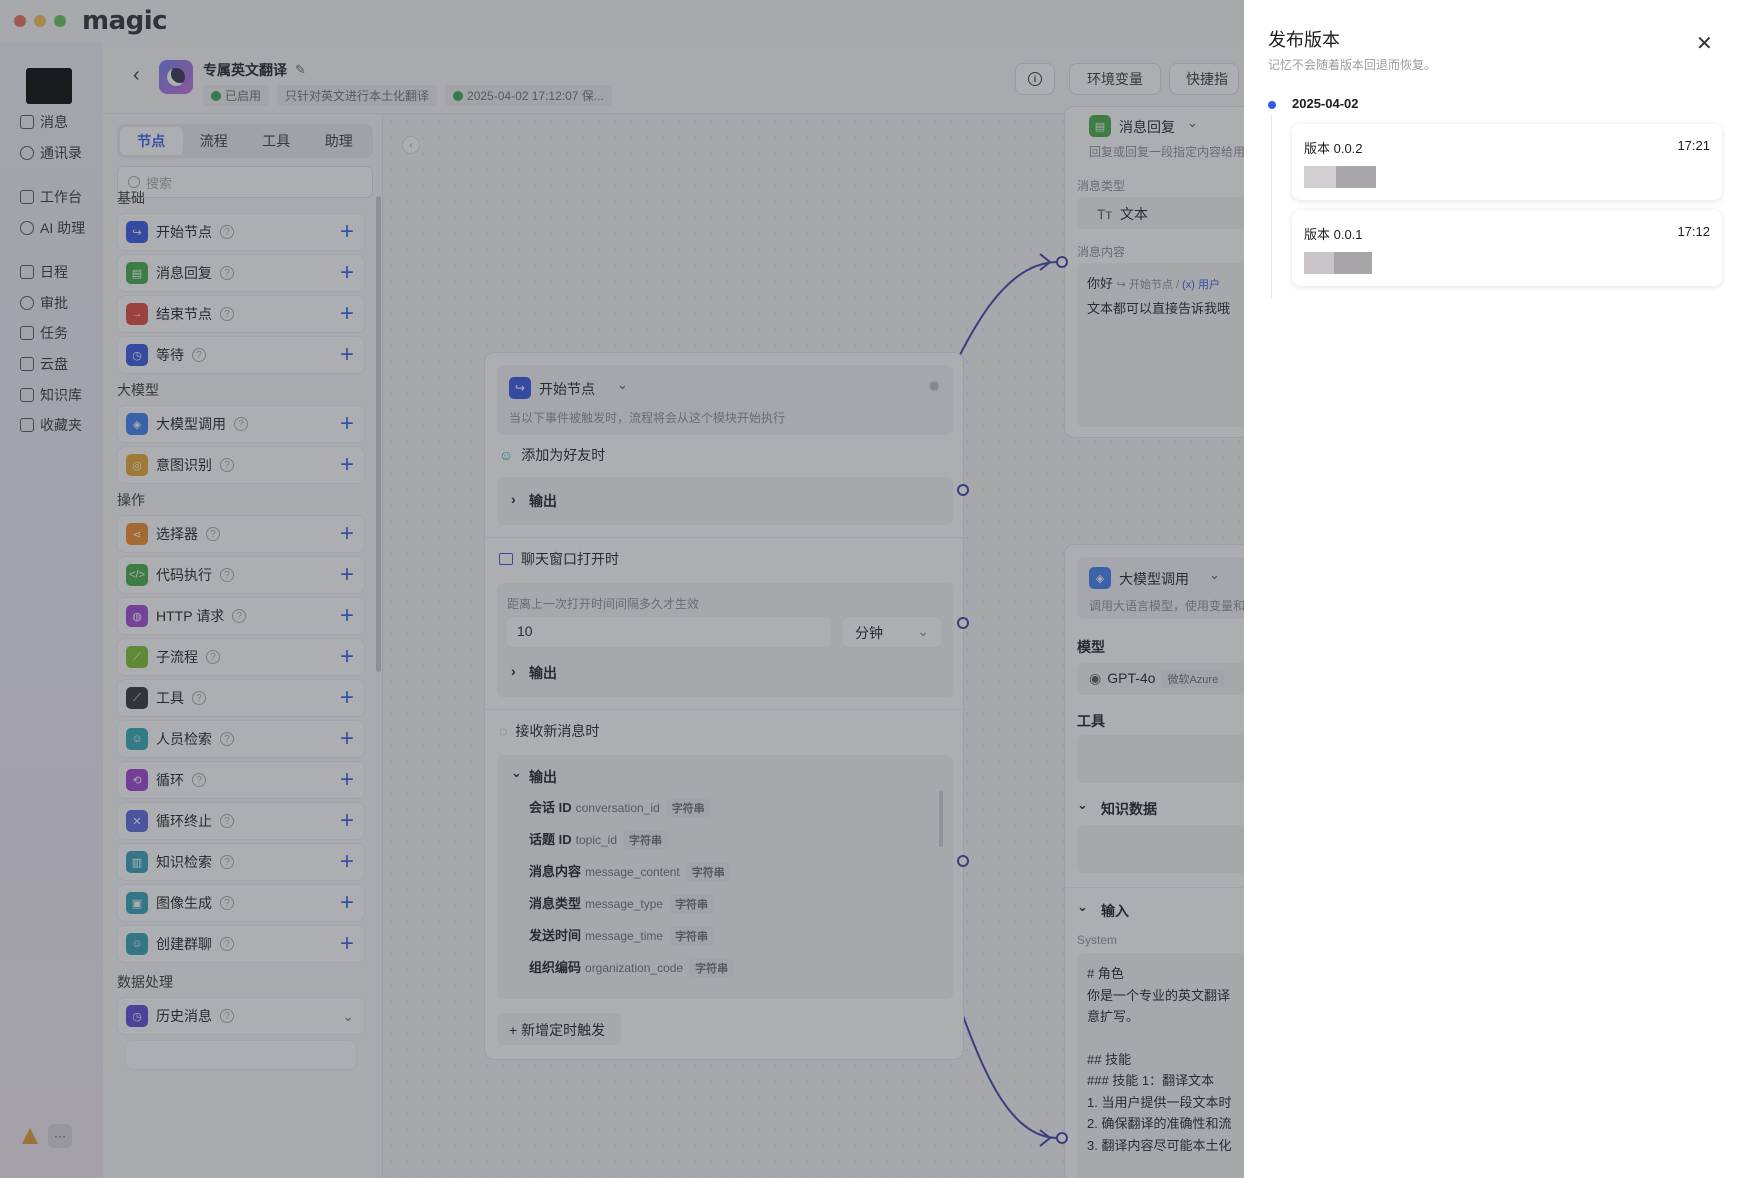  What do you see at coordinates (1304, 40) in the screenshot?
I see `drawer-title: 发布版本` at bounding box center [1304, 40].